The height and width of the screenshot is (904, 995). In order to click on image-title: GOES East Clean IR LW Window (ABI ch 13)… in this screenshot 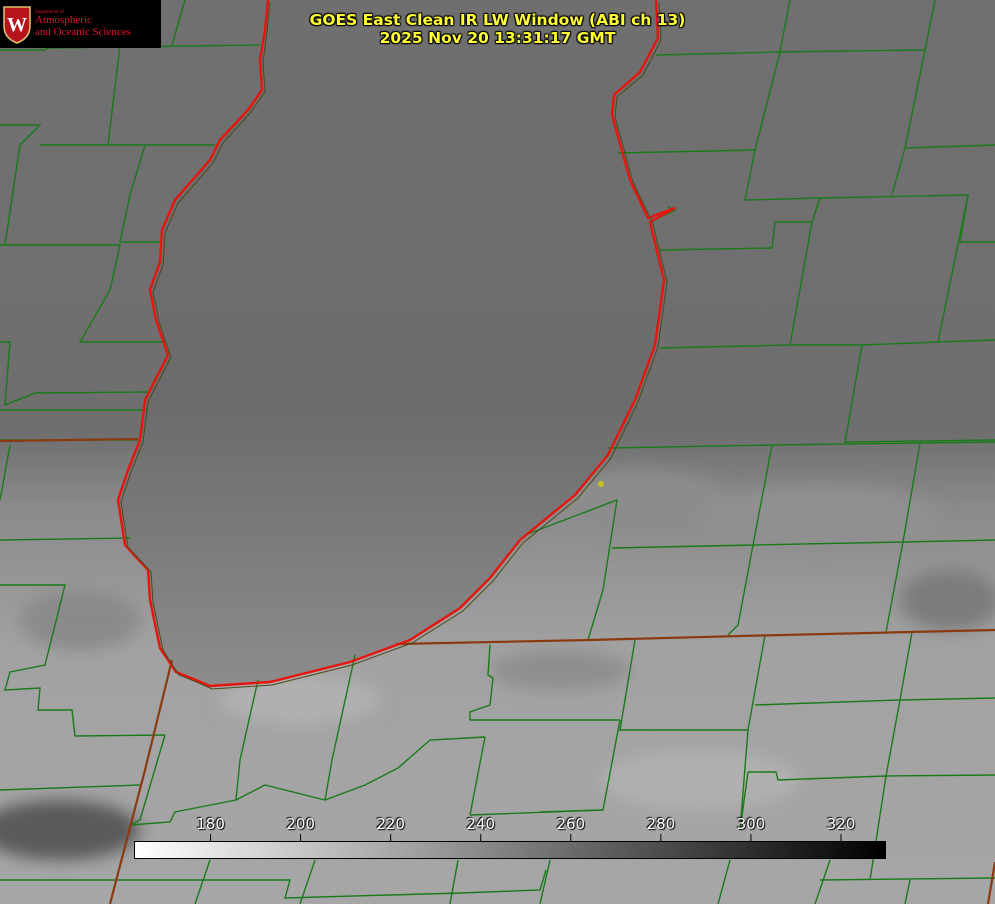, I will do `click(497, 29)`.